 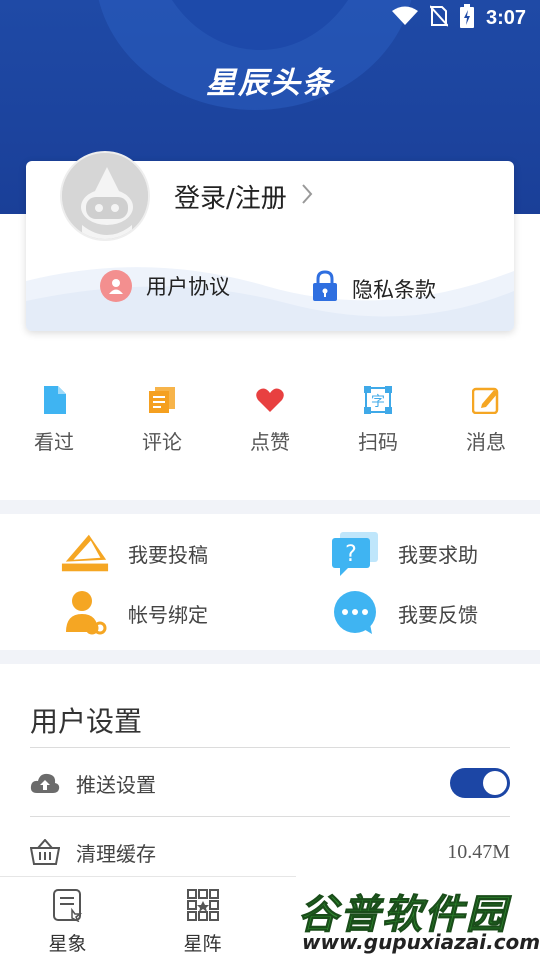 What do you see at coordinates (45, 783) in the screenshot?
I see `cloud-upload-icon` at bounding box center [45, 783].